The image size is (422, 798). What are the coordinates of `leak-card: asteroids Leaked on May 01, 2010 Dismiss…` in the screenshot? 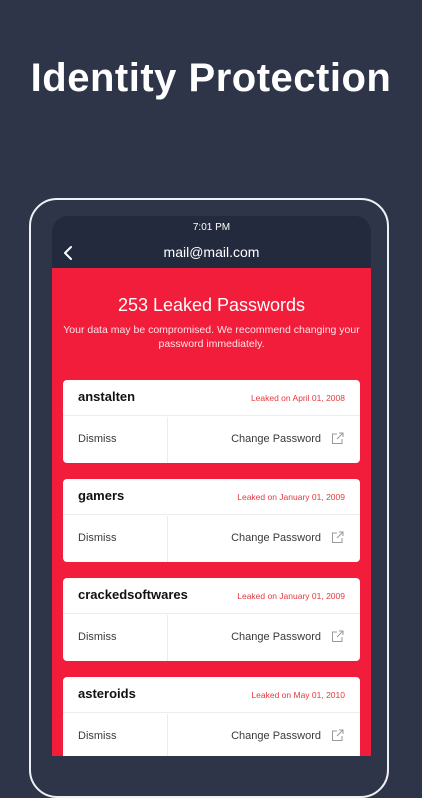 It's located at (211, 716).